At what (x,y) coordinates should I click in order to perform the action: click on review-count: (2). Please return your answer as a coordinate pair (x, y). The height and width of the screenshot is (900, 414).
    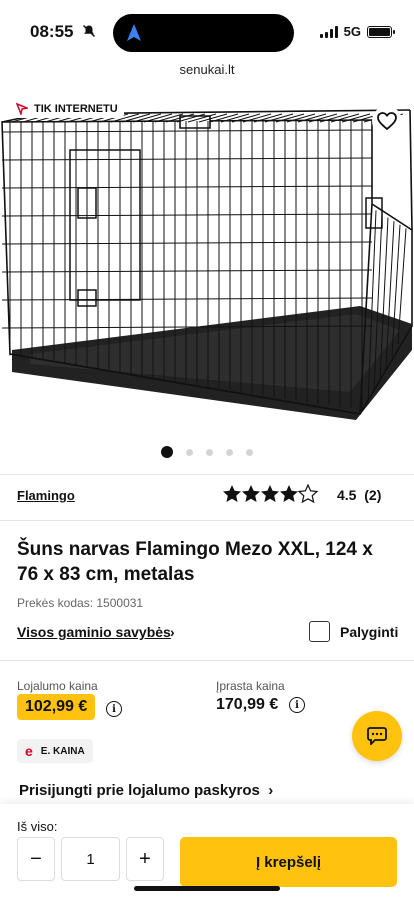
    Looking at the image, I should click on (373, 495).